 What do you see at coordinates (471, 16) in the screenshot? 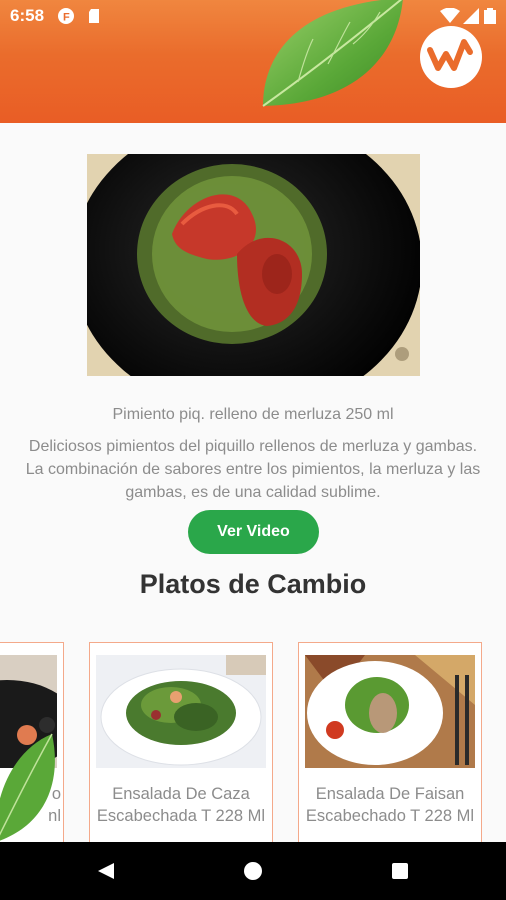
I see `signal-icon` at bounding box center [471, 16].